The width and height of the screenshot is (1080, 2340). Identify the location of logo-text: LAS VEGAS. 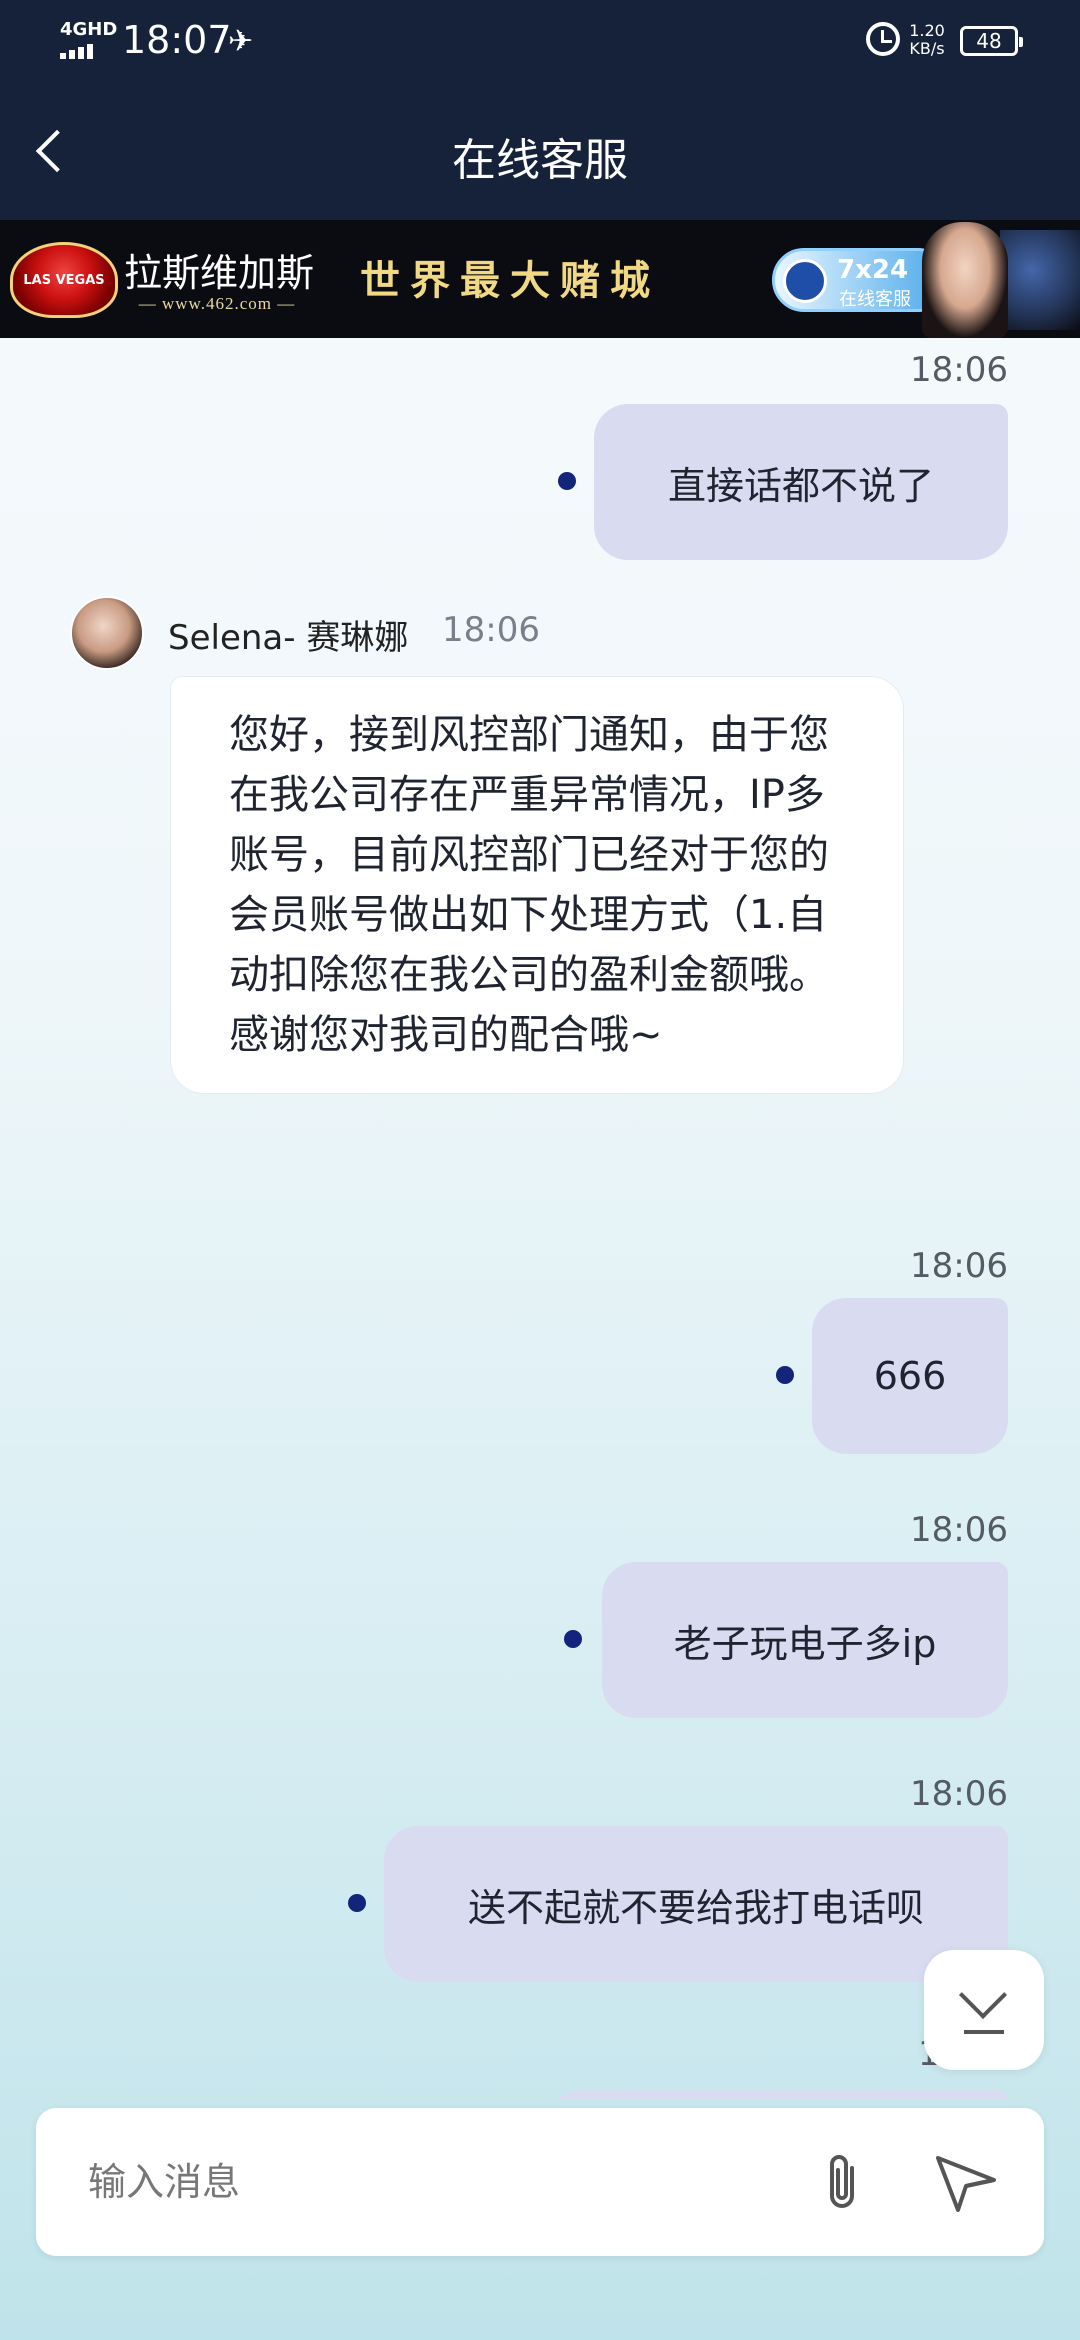
(64, 280).